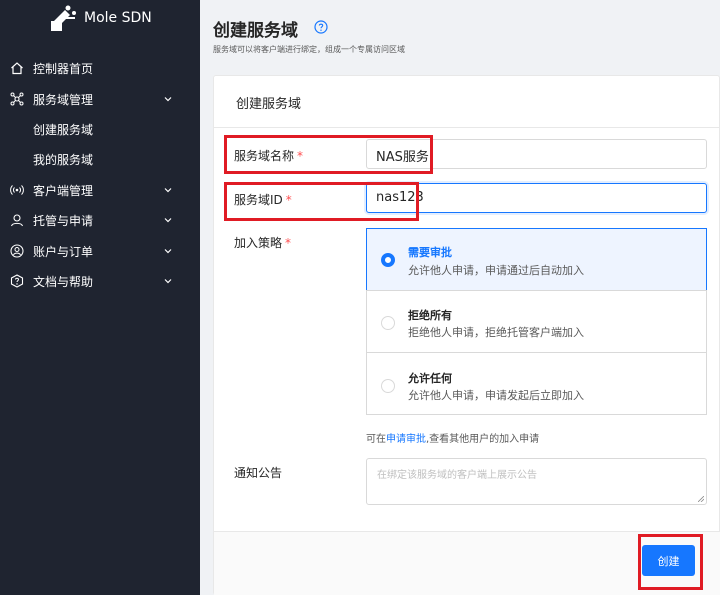  I want to click on network-icon, so click(17, 99).